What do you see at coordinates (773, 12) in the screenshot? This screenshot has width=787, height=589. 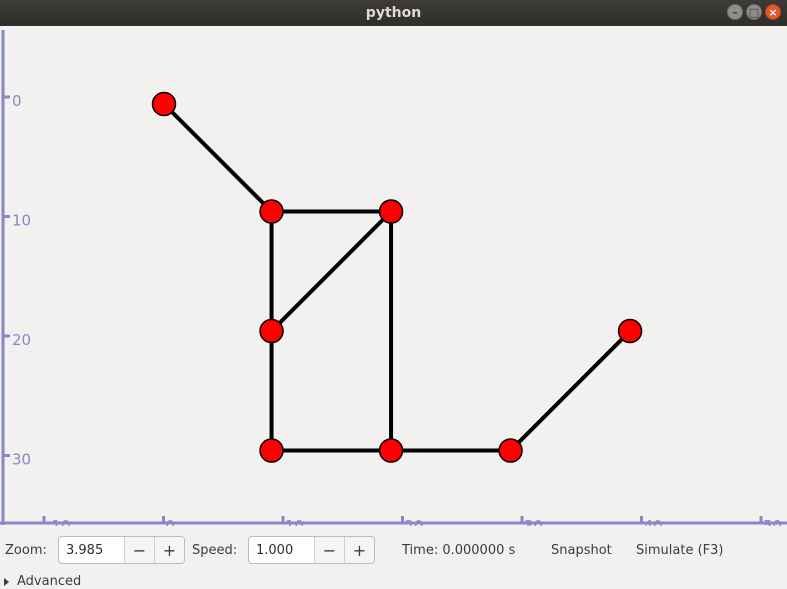 I see `close-icon: ×` at bounding box center [773, 12].